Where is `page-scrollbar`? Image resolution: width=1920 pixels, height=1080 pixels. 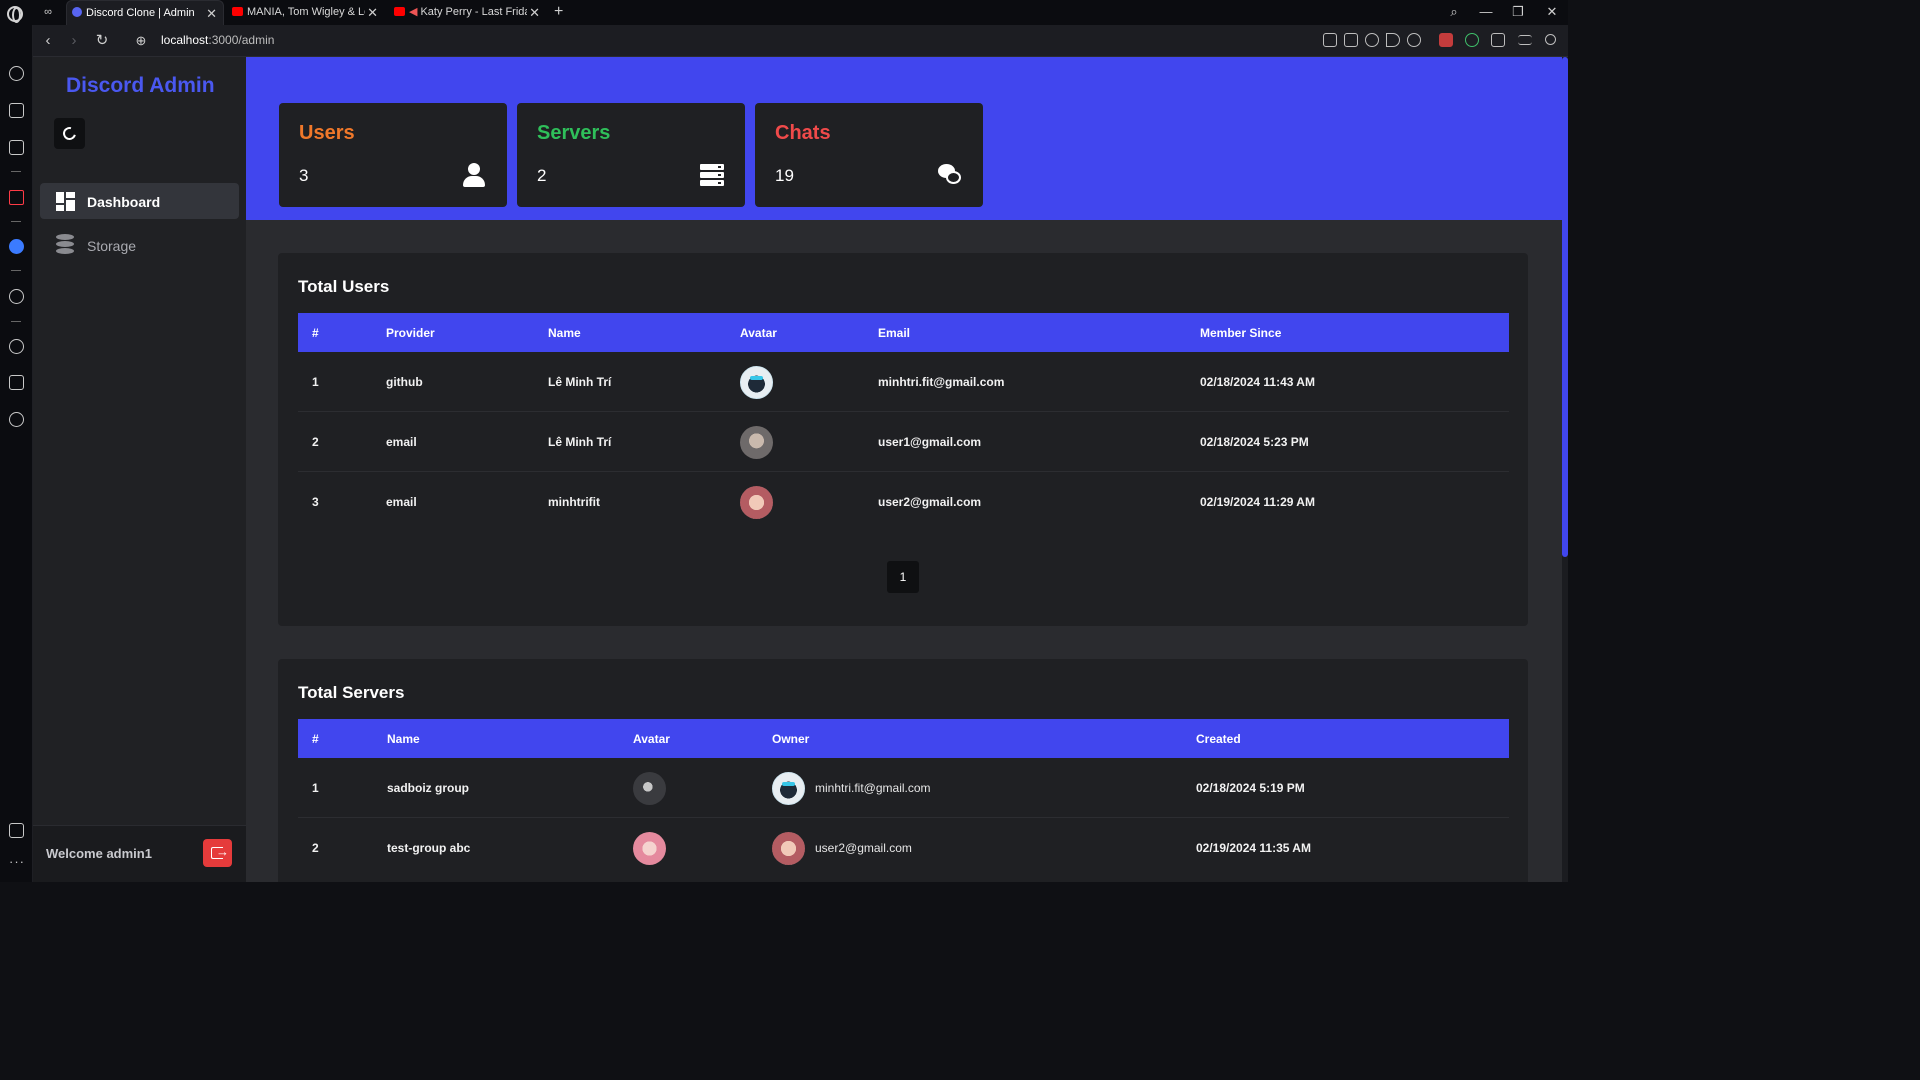 page-scrollbar is located at coordinates (1565, 469).